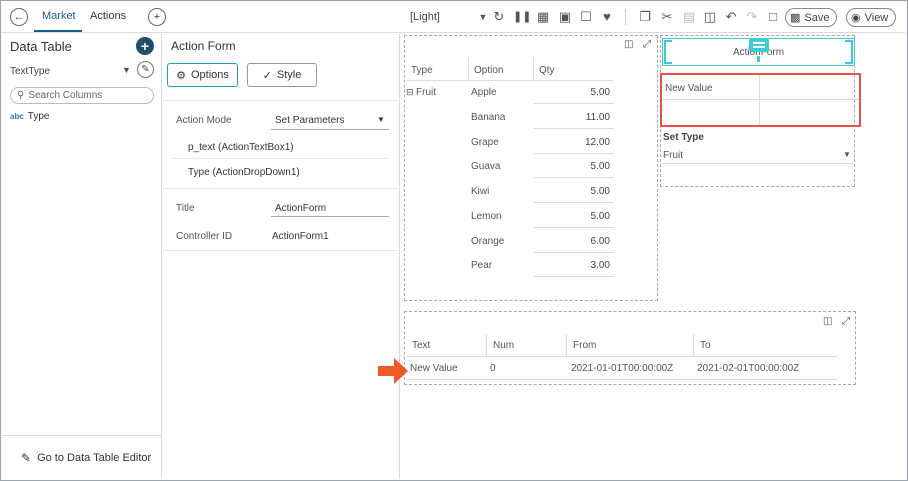 This screenshot has height=481, width=908. Describe the element at coordinates (145, 69) in the screenshot. I see `edit-pen-icon: ✎` at that location.